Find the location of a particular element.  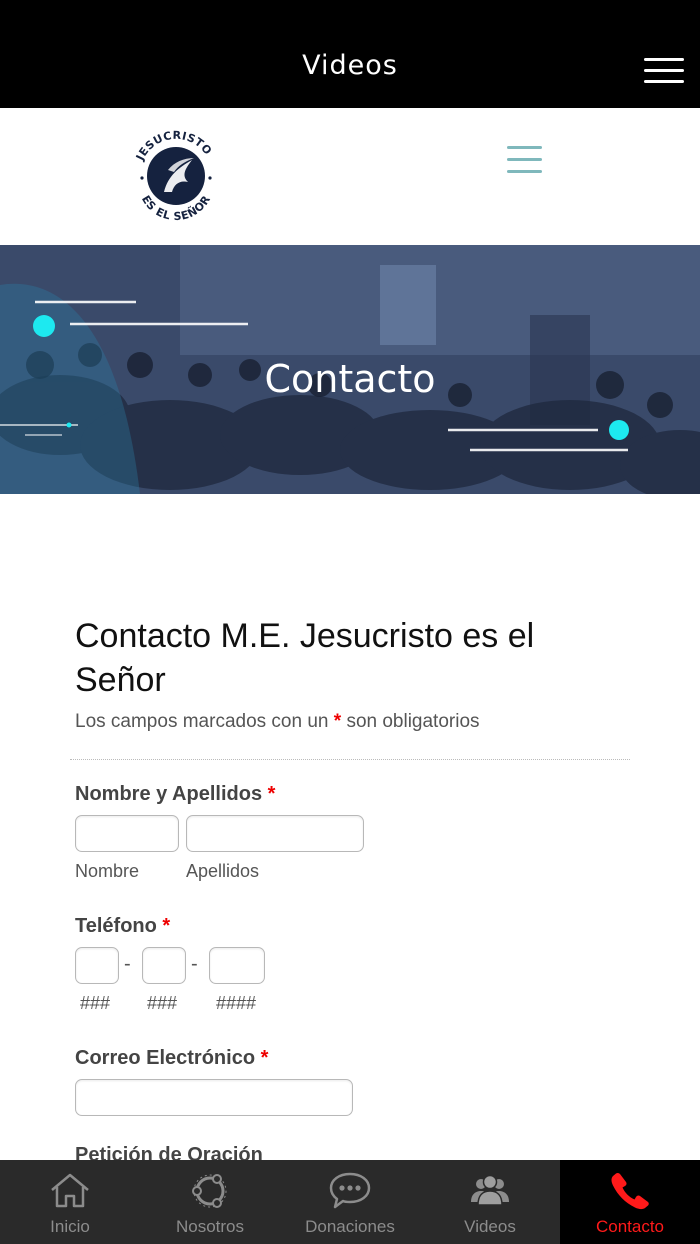

prayer-field-label: Petición de Oración is located at coordinates (169, 1152).